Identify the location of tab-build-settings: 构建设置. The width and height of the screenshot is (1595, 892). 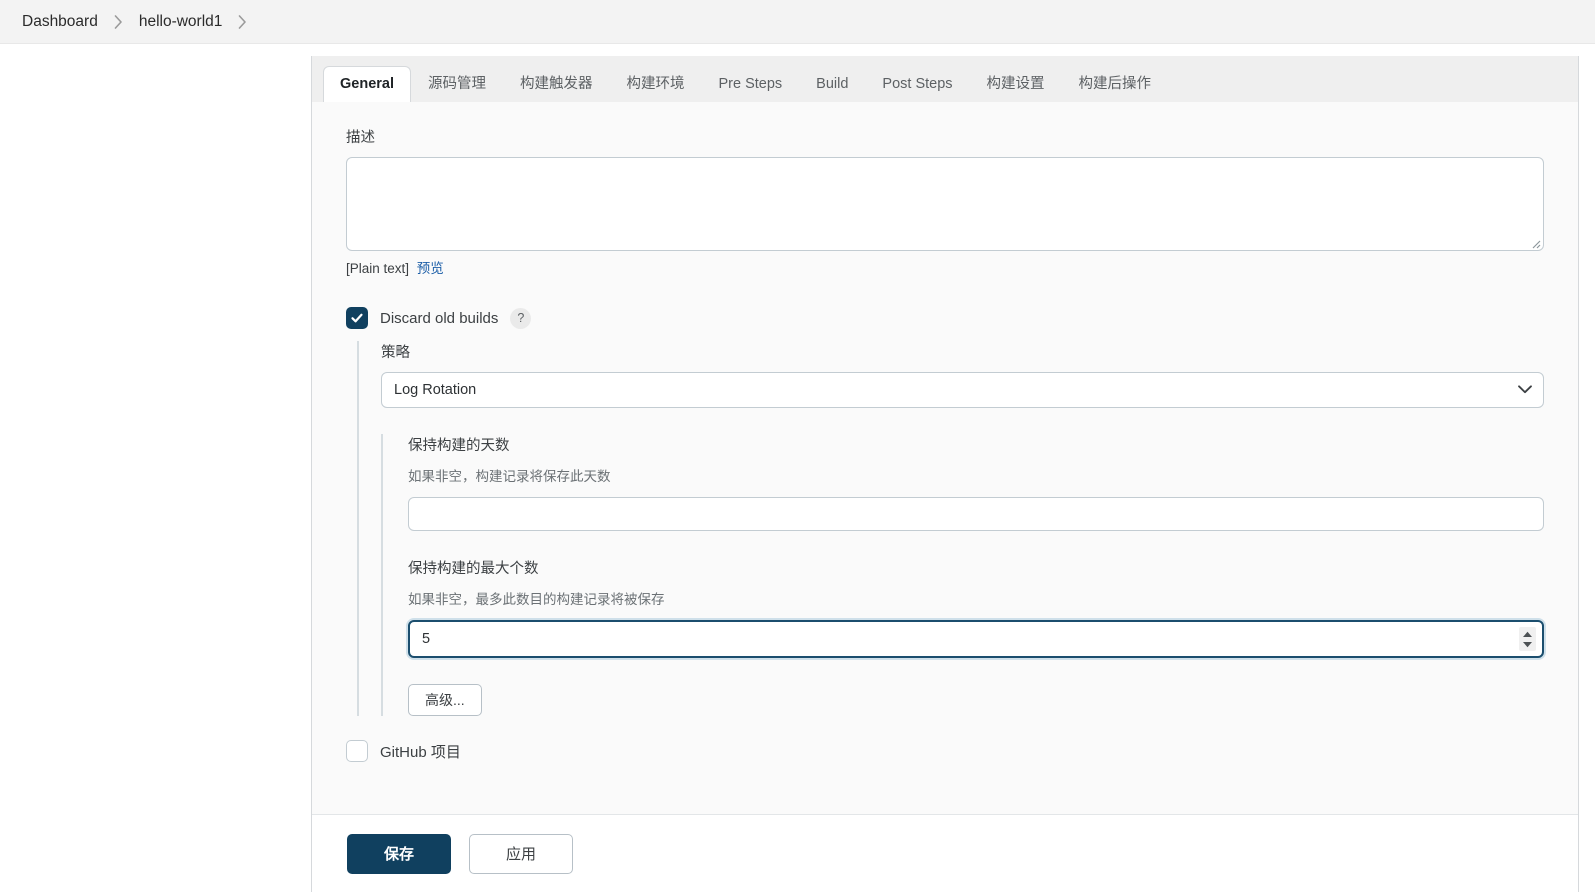
(1016, 84).